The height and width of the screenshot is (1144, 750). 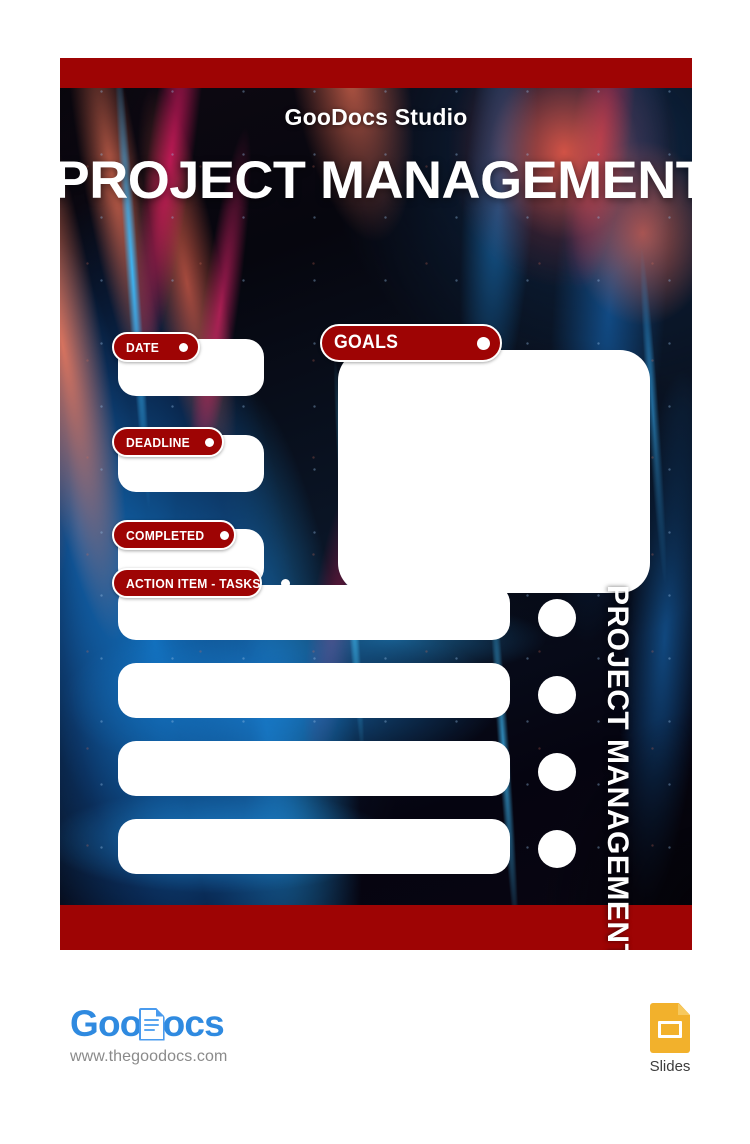 What do you see at coordinates (376, 180) in the screenshot?
I see `page-title: PROJECT MANAGEMENT` at bounding box center [376, 180].